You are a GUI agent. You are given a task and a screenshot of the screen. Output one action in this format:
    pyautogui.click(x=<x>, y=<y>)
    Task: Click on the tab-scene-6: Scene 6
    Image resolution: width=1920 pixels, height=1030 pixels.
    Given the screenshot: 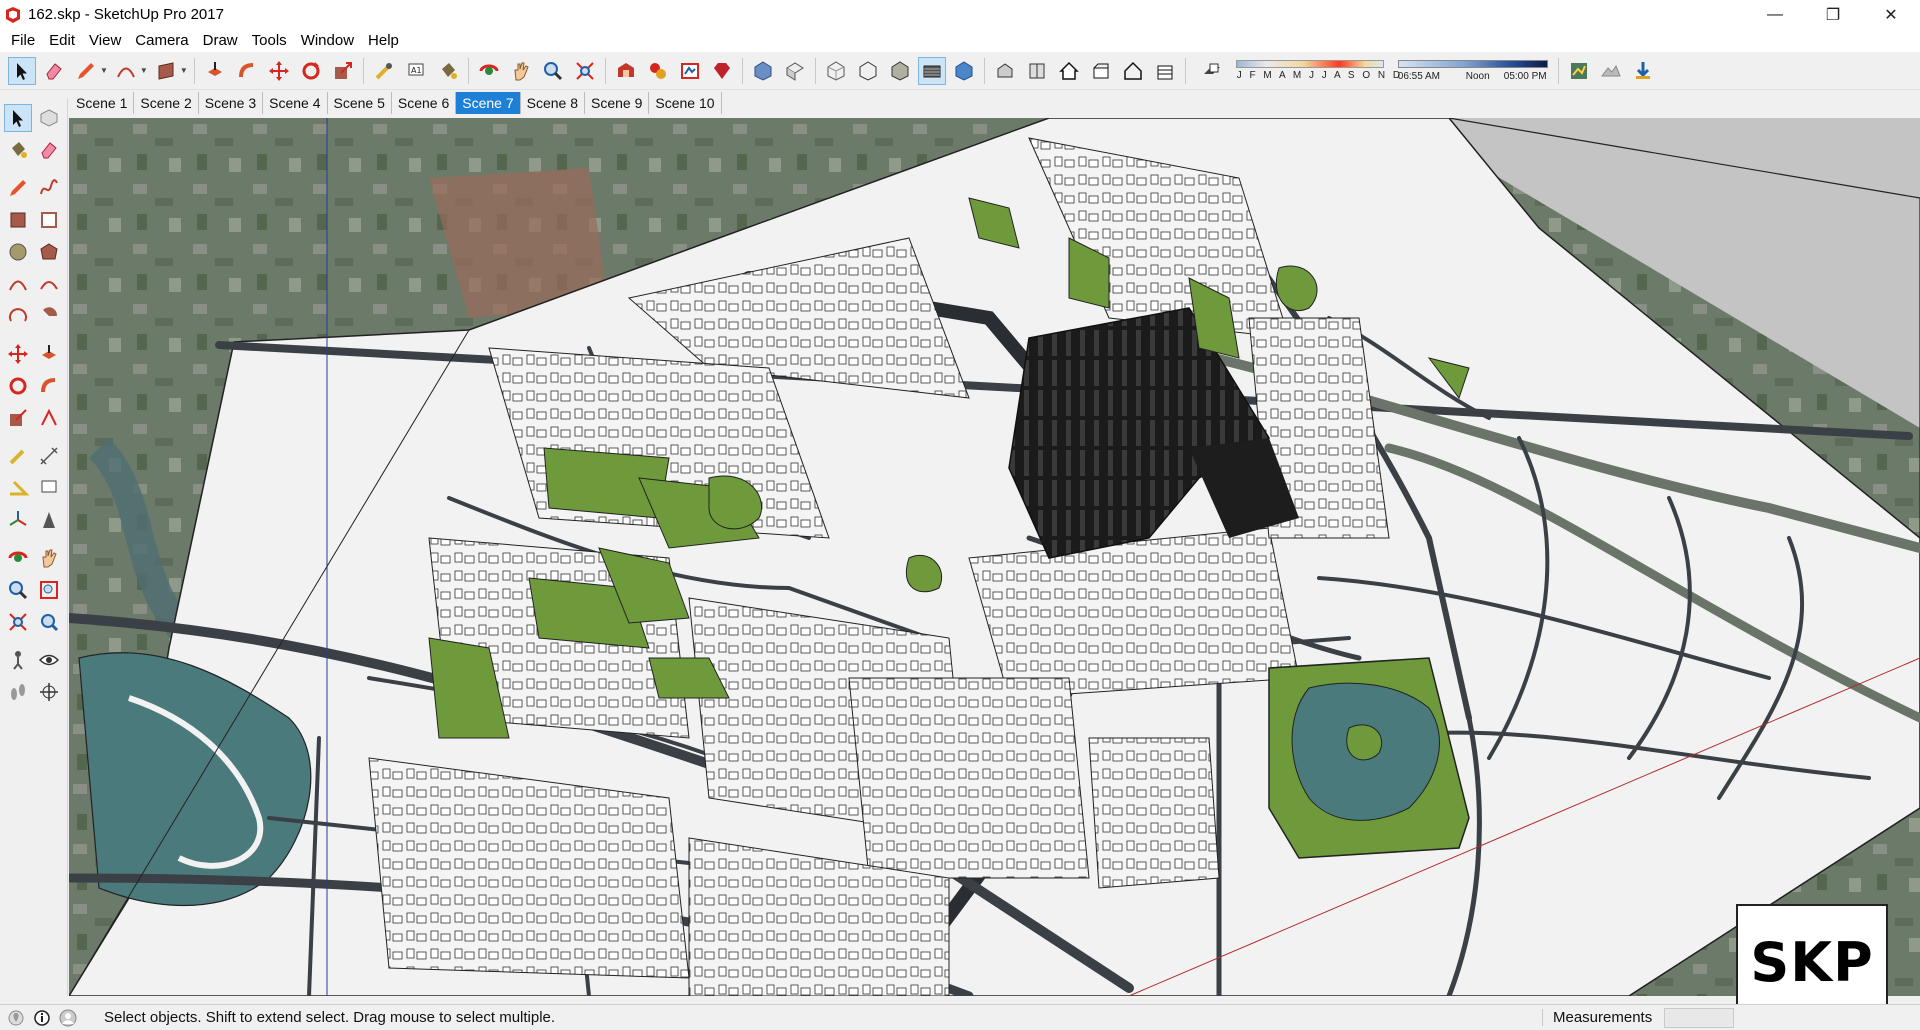 What is the action you would take?
    pyautogui.click(x=424, y=103)
    